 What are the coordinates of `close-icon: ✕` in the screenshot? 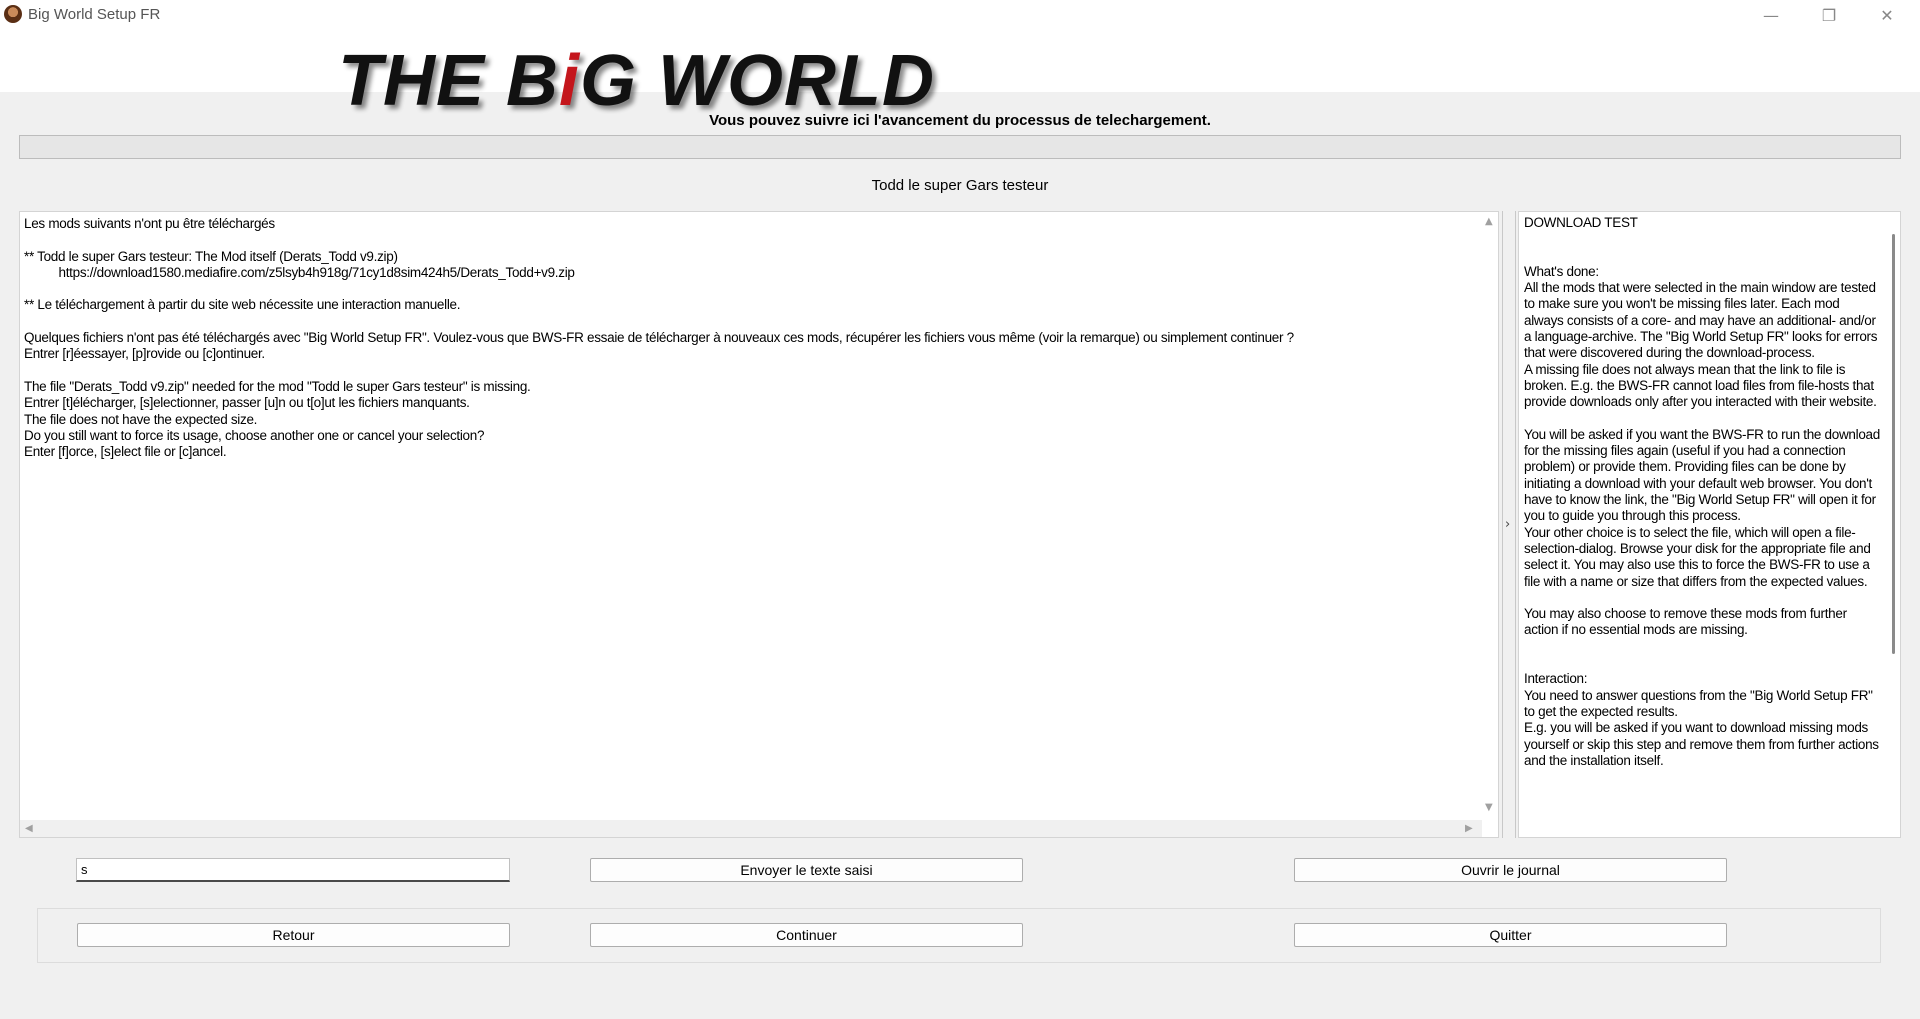 It's located at (1887, 15).